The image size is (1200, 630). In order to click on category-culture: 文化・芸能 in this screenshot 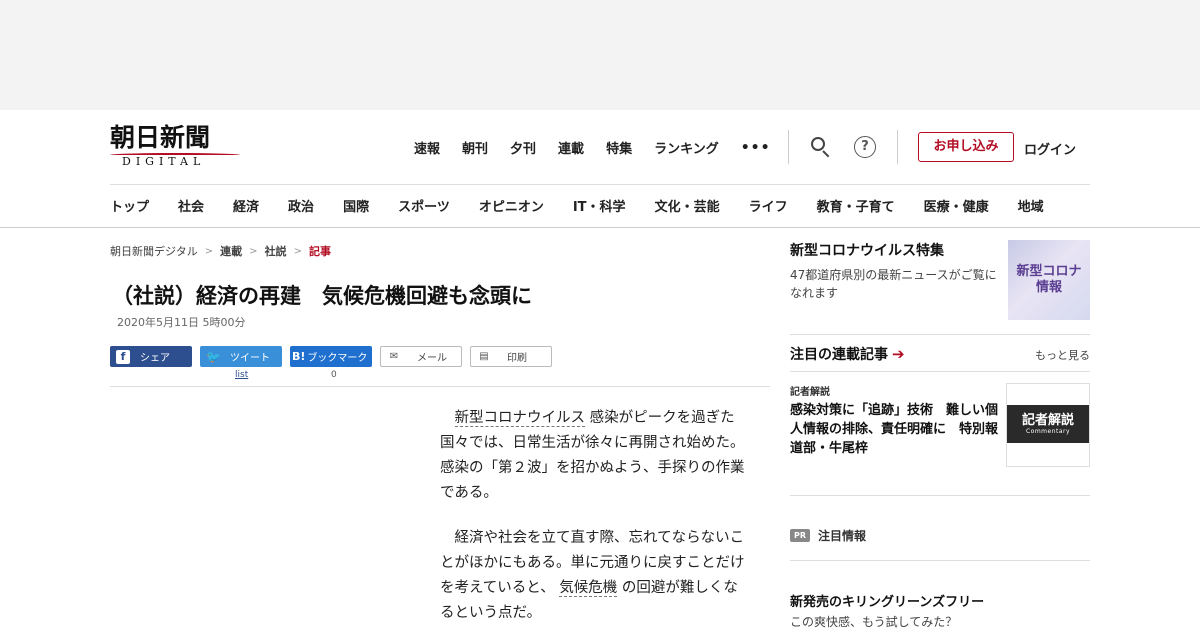, I will do `click(687, 205)`.